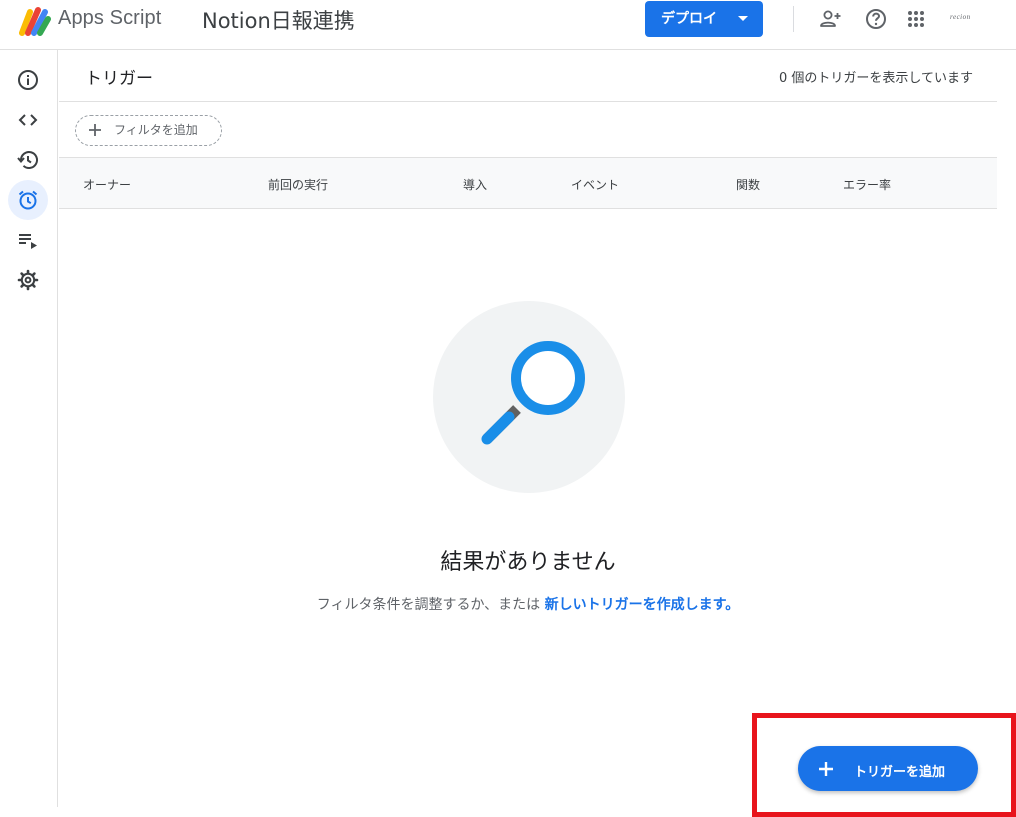 The image size is (1016, 817). I want to click on header-divider, so click(793, 19).